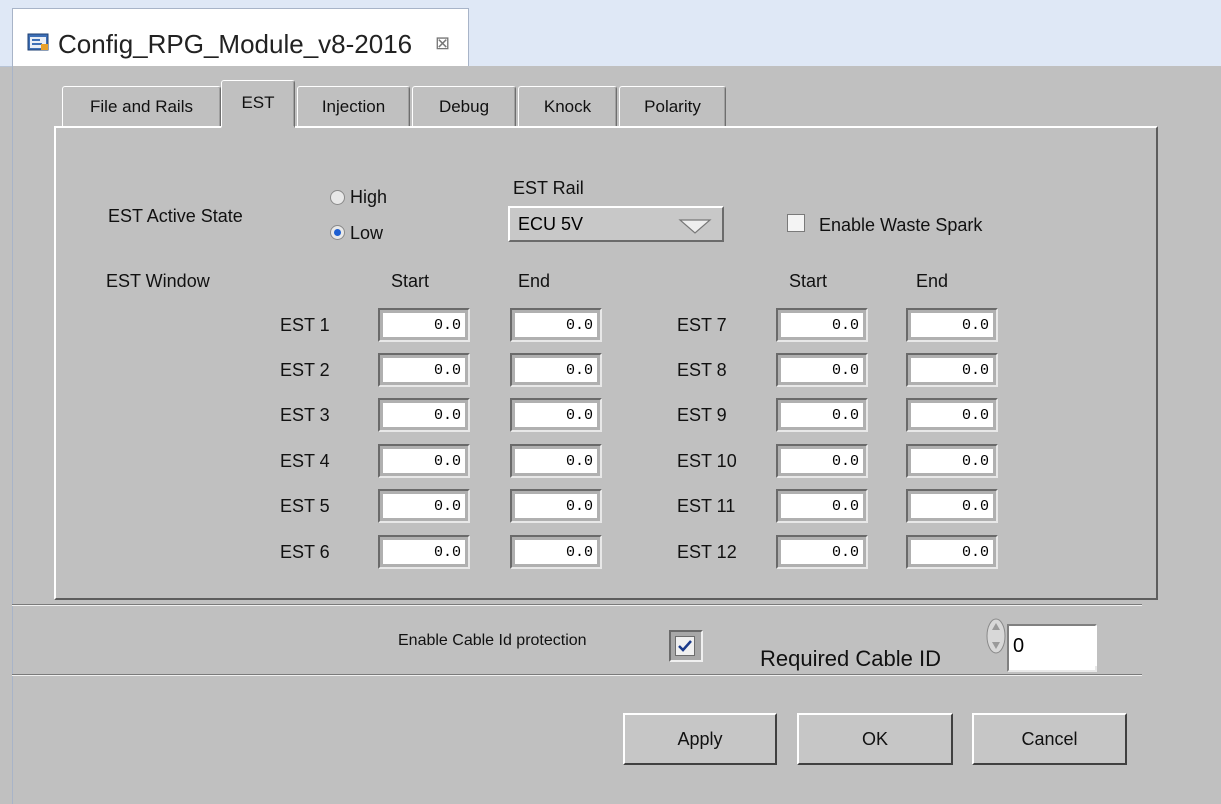 This screenshot has height=804, width=1221. Describe the element at coordinates (875, 739) in the screenshot. I see `ok-button: OK` at that location.